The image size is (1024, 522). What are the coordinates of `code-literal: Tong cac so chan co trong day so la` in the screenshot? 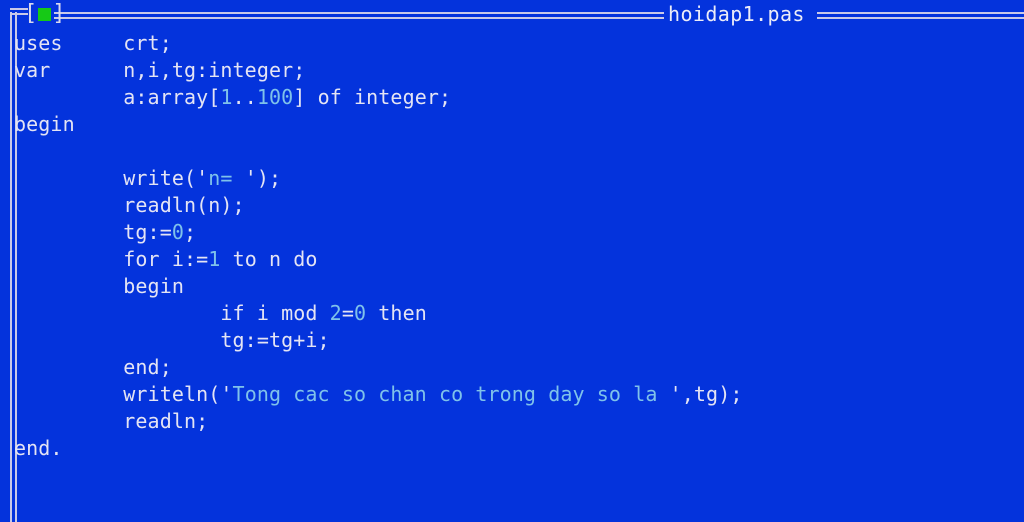 It's located at (451, 394).